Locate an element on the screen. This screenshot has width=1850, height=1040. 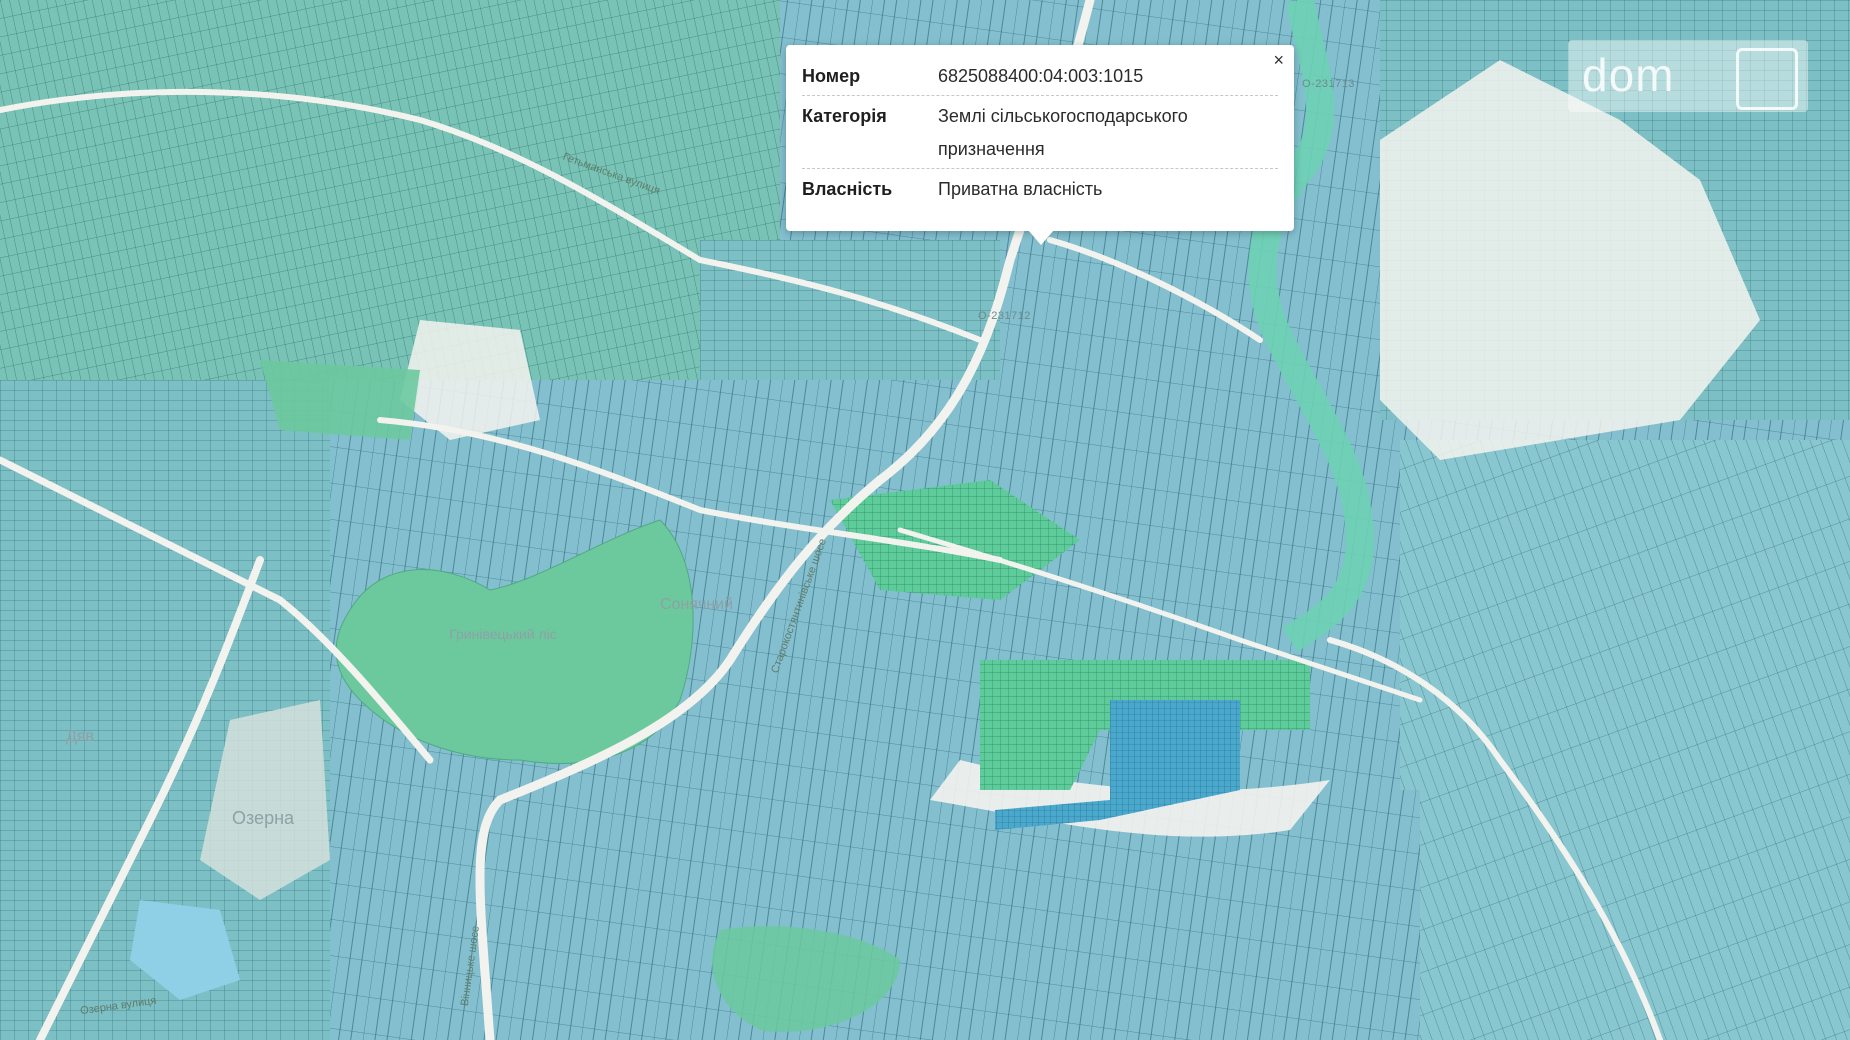
watermark-logo: dom is located at coordinates (1688, 76).